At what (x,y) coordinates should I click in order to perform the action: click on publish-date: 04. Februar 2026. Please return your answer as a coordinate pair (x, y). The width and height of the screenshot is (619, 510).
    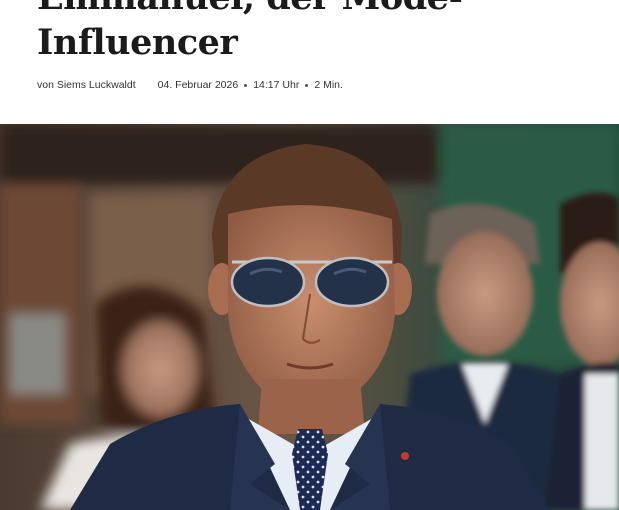
    Looking at the image, I should click on (198, 85).